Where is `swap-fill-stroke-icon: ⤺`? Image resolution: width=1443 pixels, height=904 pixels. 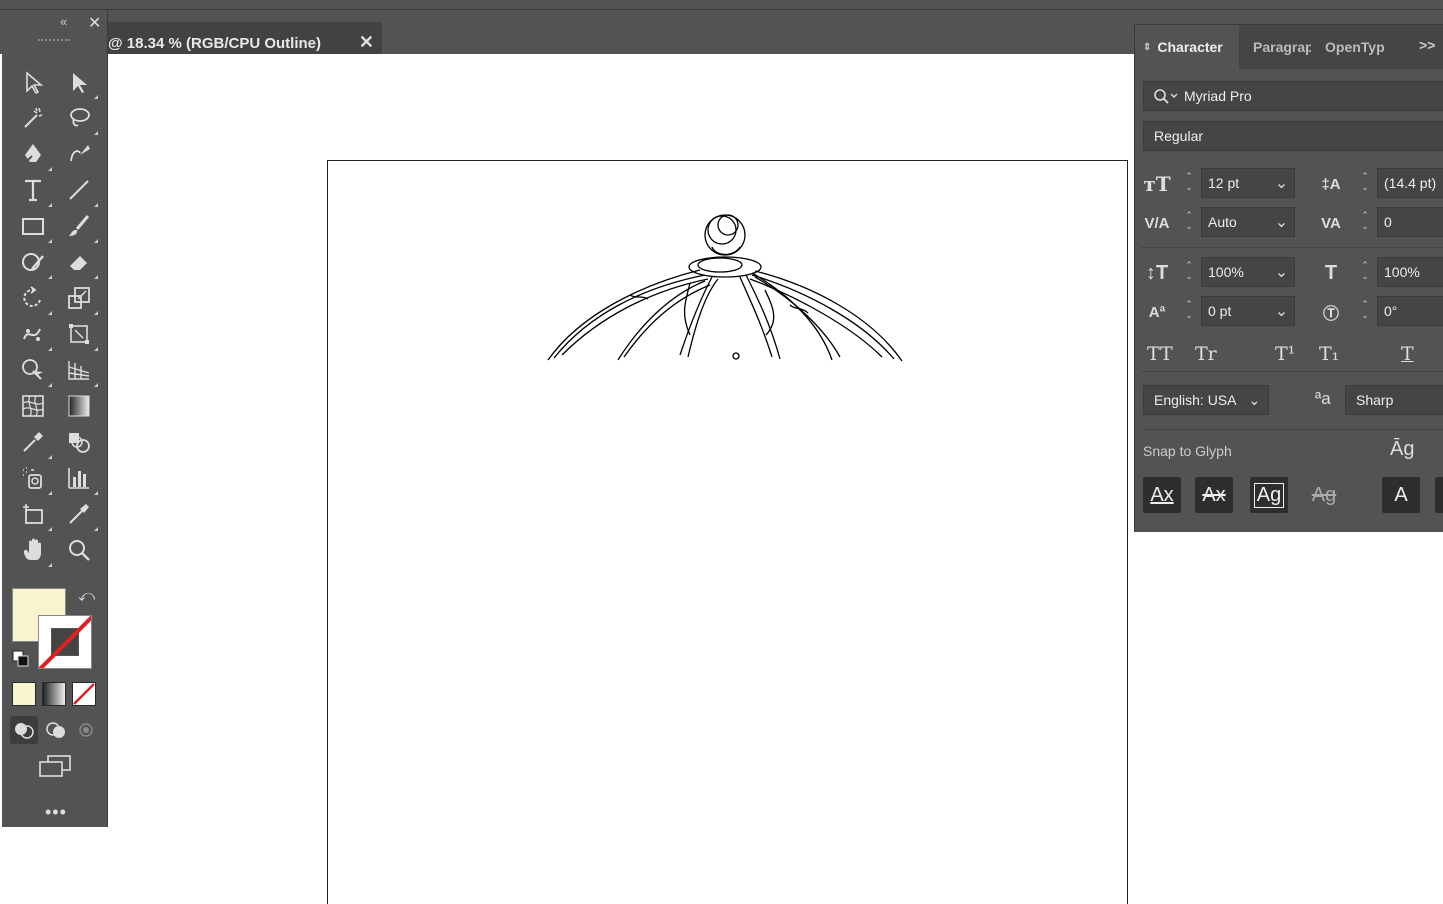 swap-fill-stroke-icon: ⤺ is located at coordinates (86, 597).